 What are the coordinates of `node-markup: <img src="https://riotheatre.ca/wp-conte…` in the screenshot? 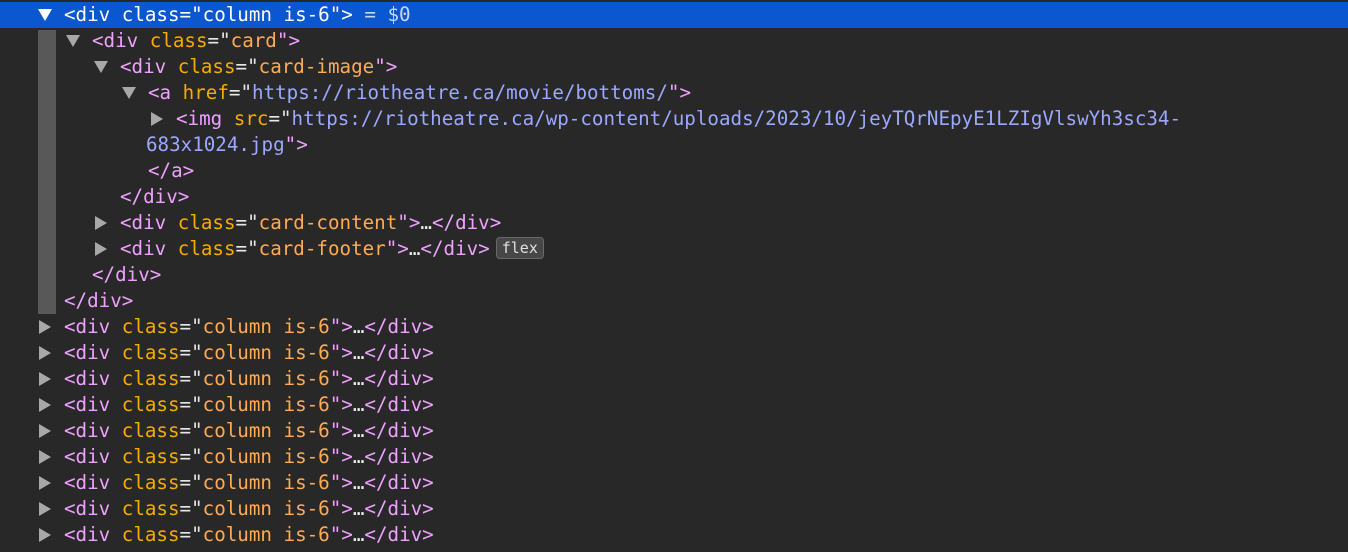 It's located at (679, 118).